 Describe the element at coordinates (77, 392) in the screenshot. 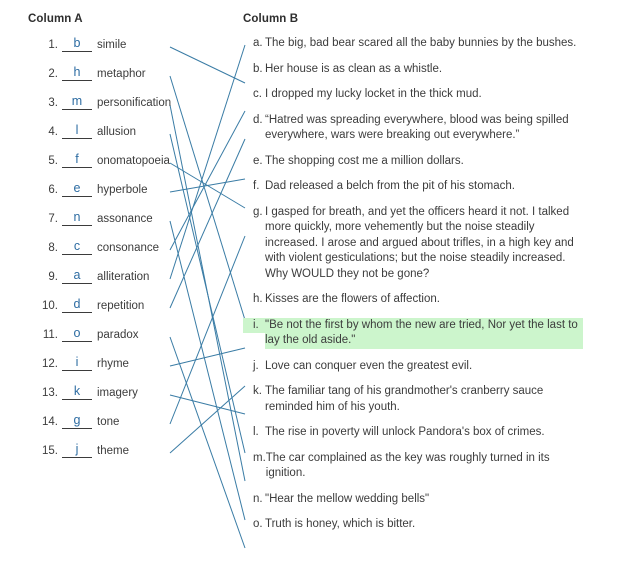

I see `answer-blank: k` at that location.